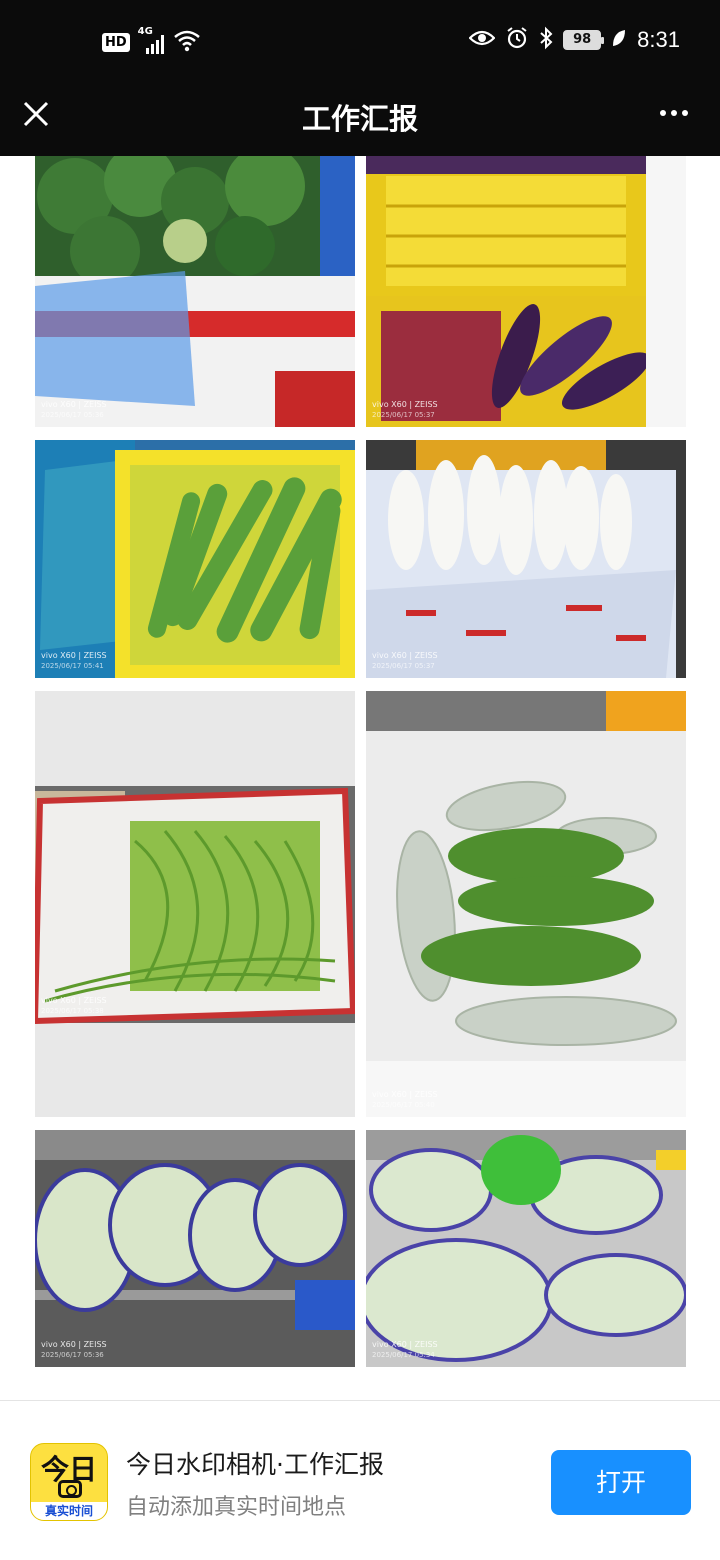 The width and height of the screenshot is (720, 1560). I want to click on more-icon, so click(674, 113).